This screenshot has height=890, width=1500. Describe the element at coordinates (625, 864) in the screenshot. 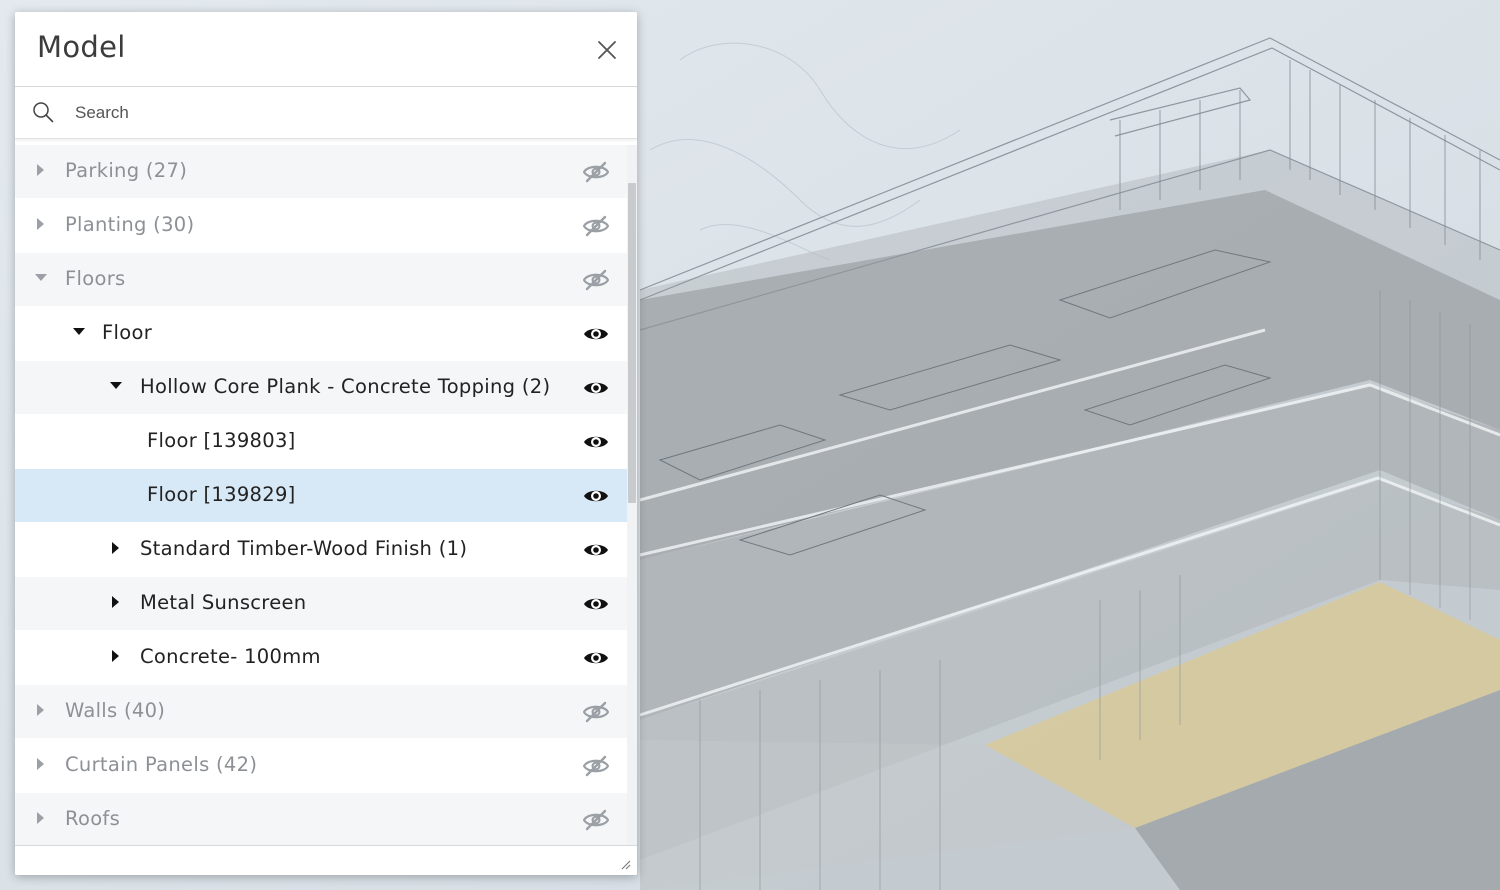

I see `resize-handle-icon` at that location.